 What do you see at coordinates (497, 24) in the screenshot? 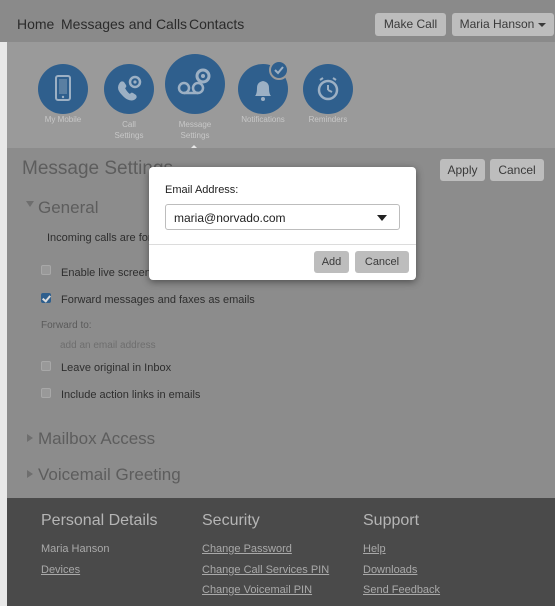
I see `user-name: Maria Hanson` at bounding box center [497, 24].